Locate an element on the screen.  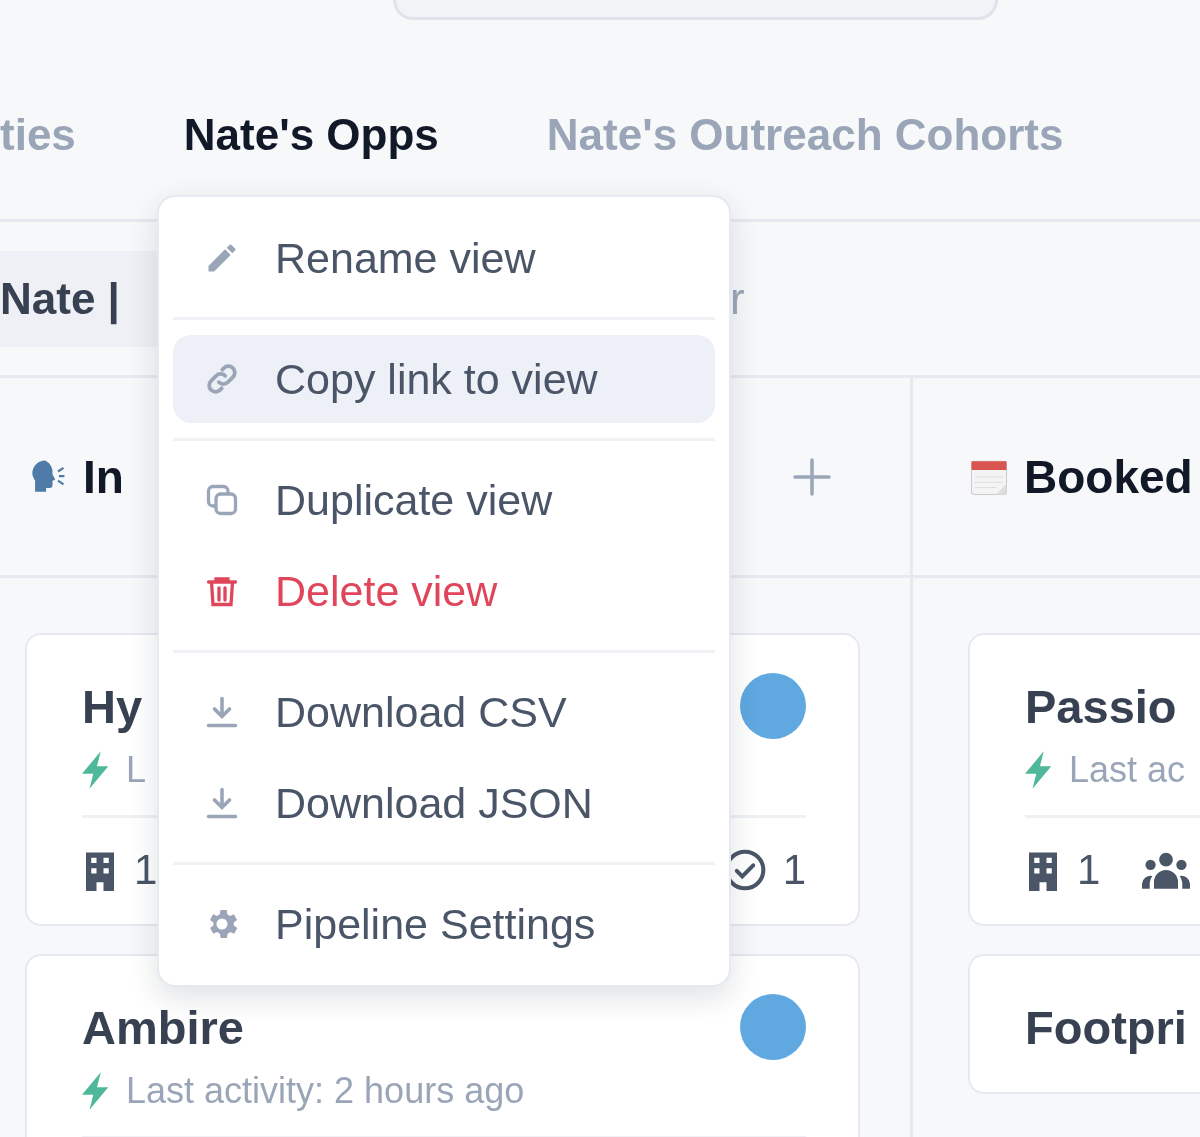
card-title: Footpri is located at coordinates (1106, 1027).